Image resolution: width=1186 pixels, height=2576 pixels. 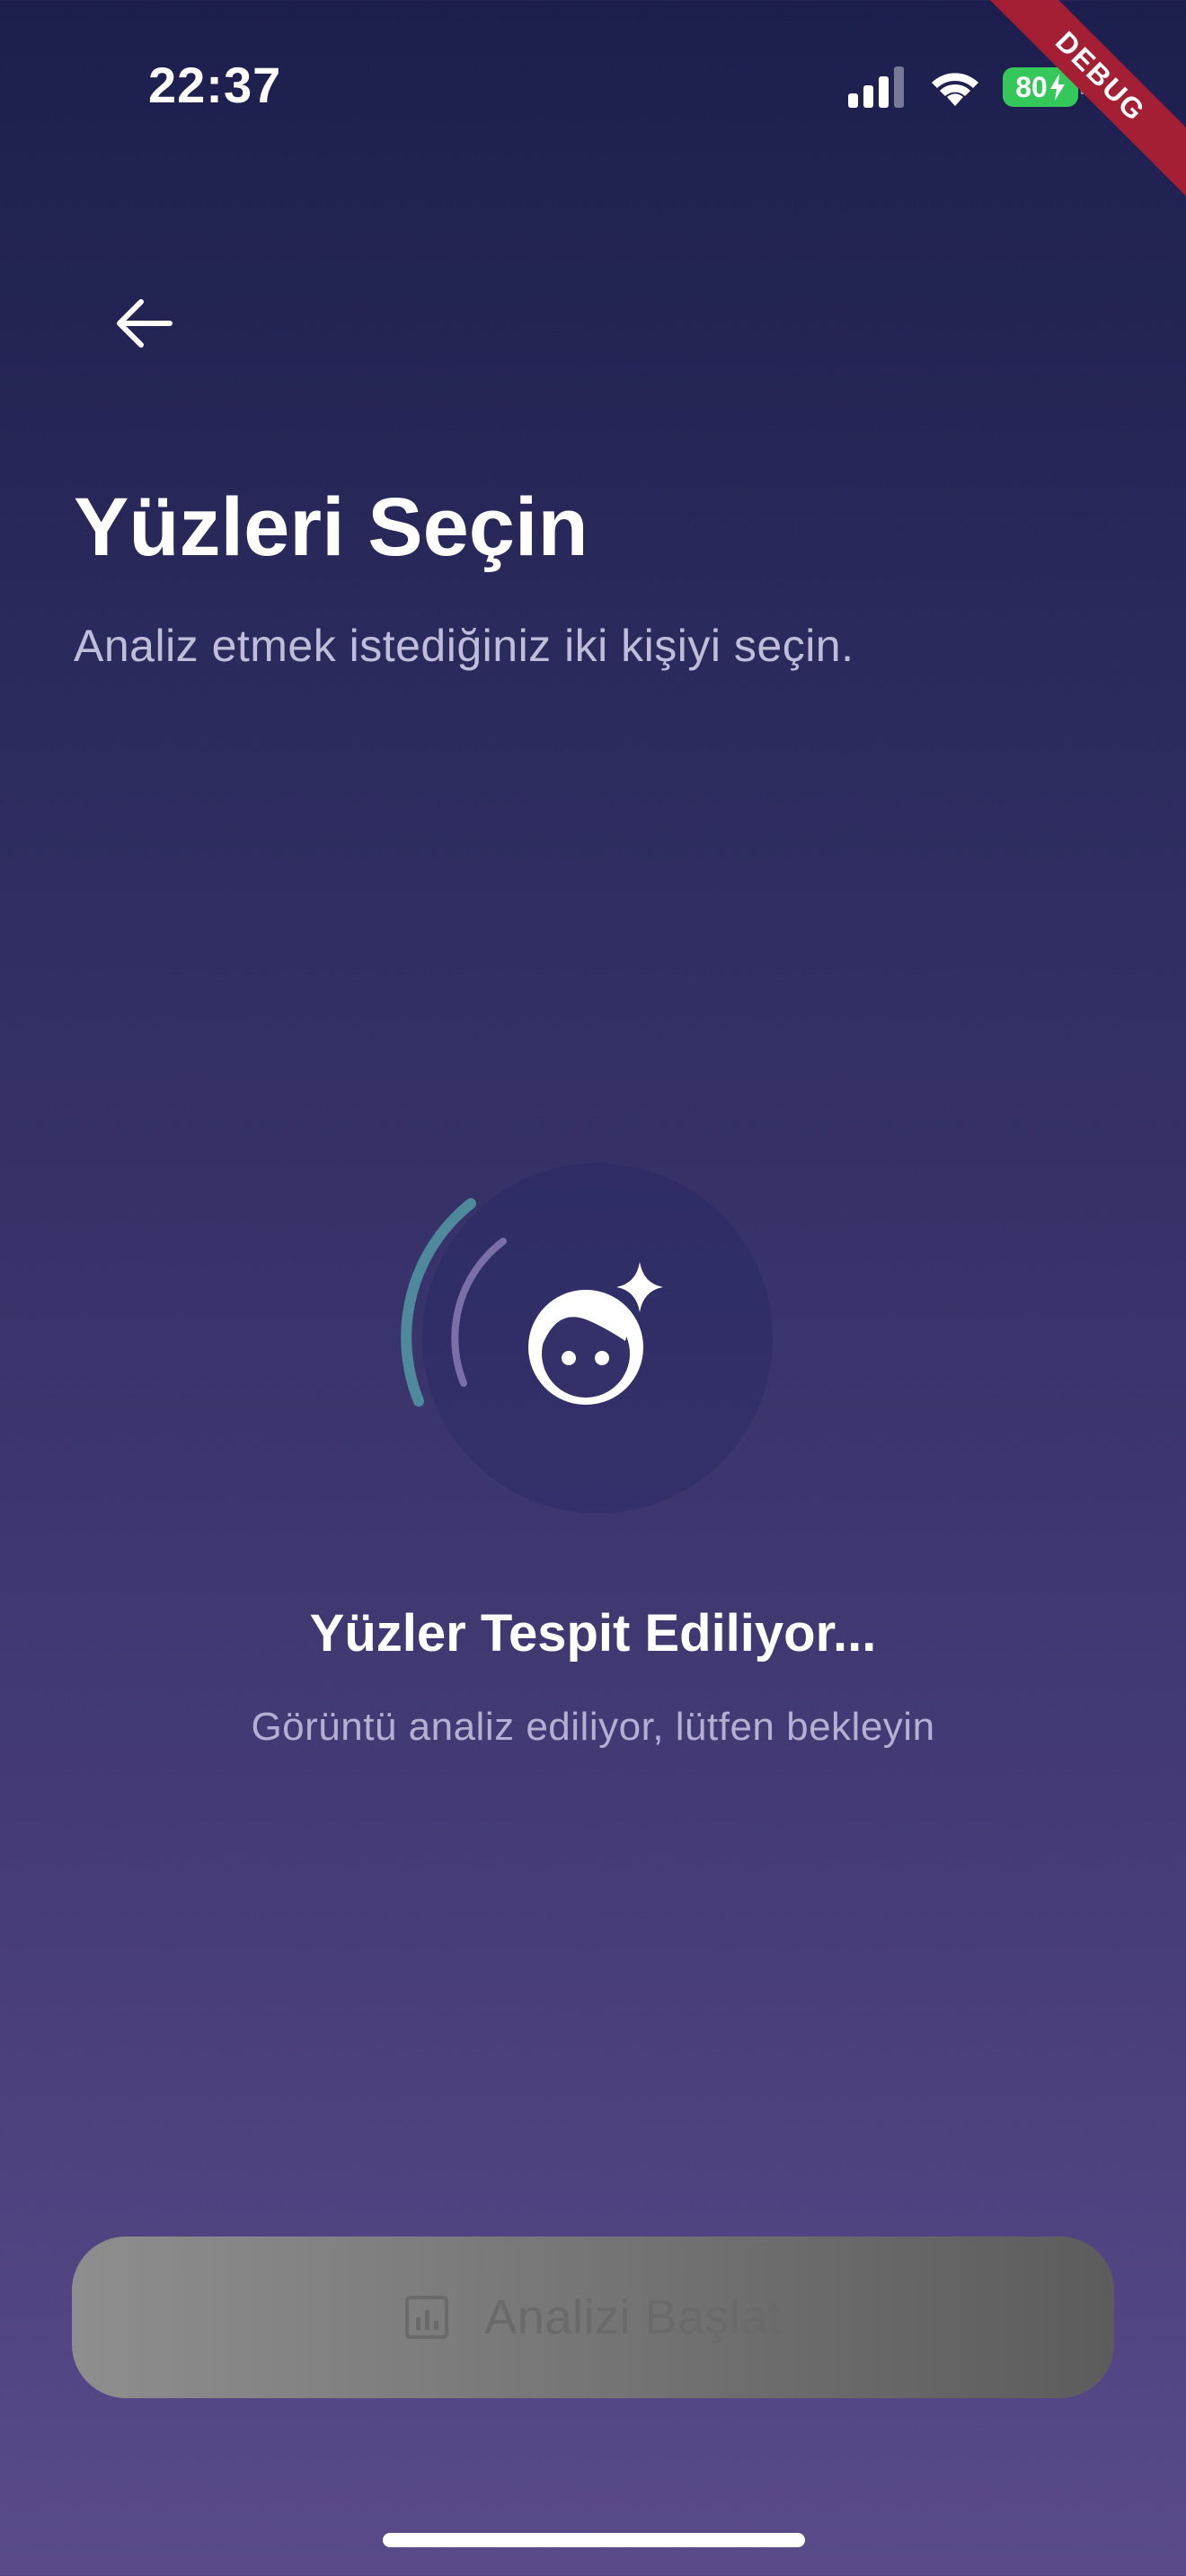 I want to click on cellular-signal-icon, so click(x=876, y=87).